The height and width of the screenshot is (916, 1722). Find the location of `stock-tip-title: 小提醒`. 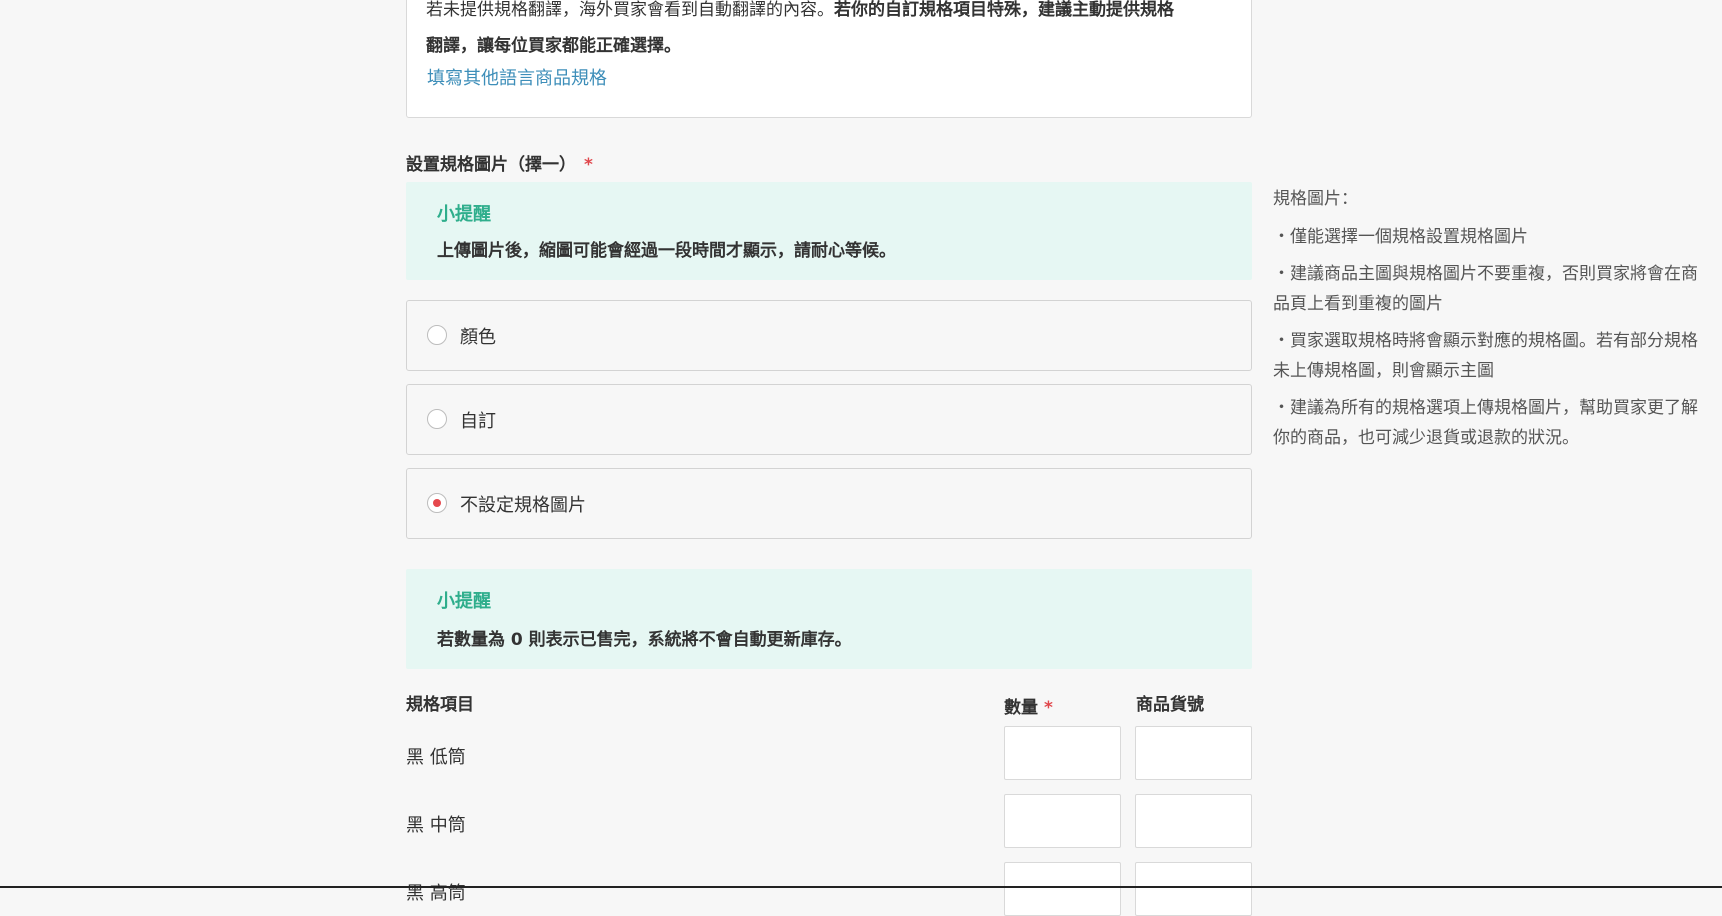

stock-tip-title: 小提醒 is located at coordinates (464, 601).